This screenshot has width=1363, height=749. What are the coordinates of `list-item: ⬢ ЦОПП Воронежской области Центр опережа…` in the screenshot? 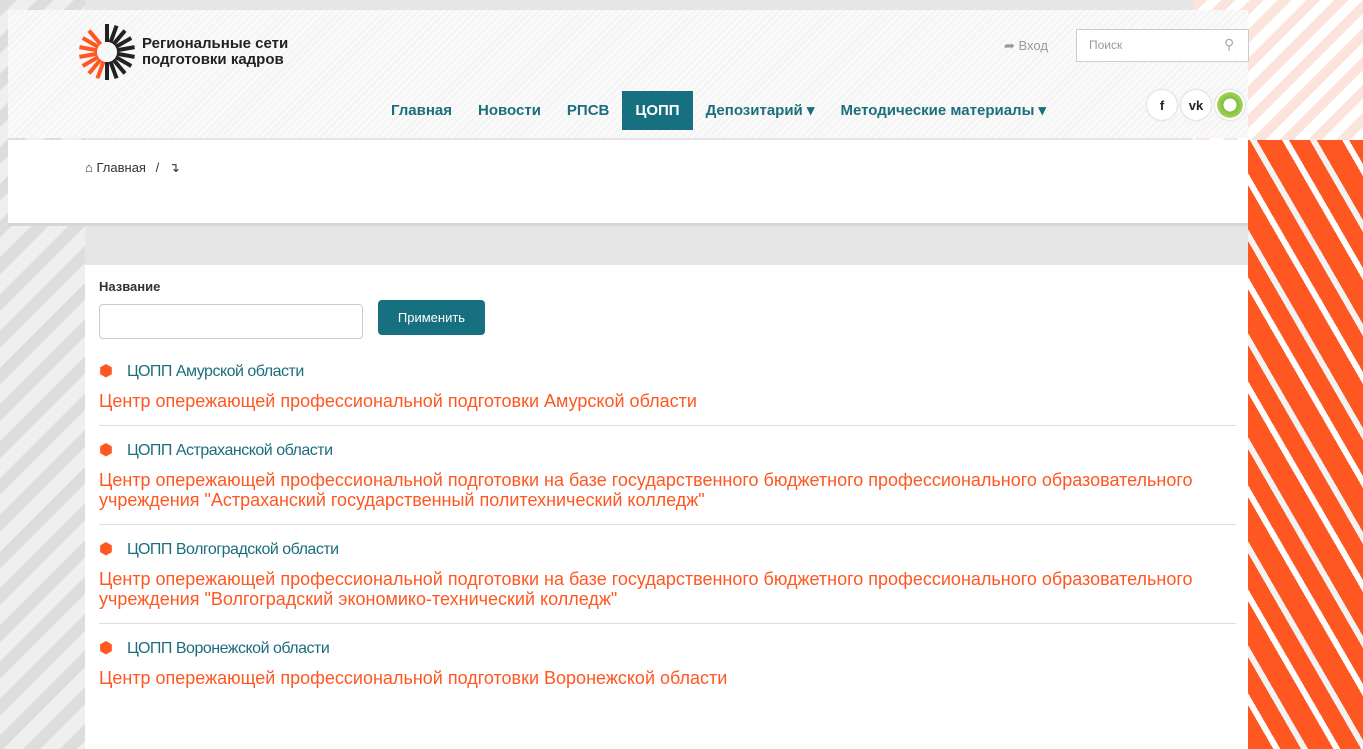 It's located at (667, 671).